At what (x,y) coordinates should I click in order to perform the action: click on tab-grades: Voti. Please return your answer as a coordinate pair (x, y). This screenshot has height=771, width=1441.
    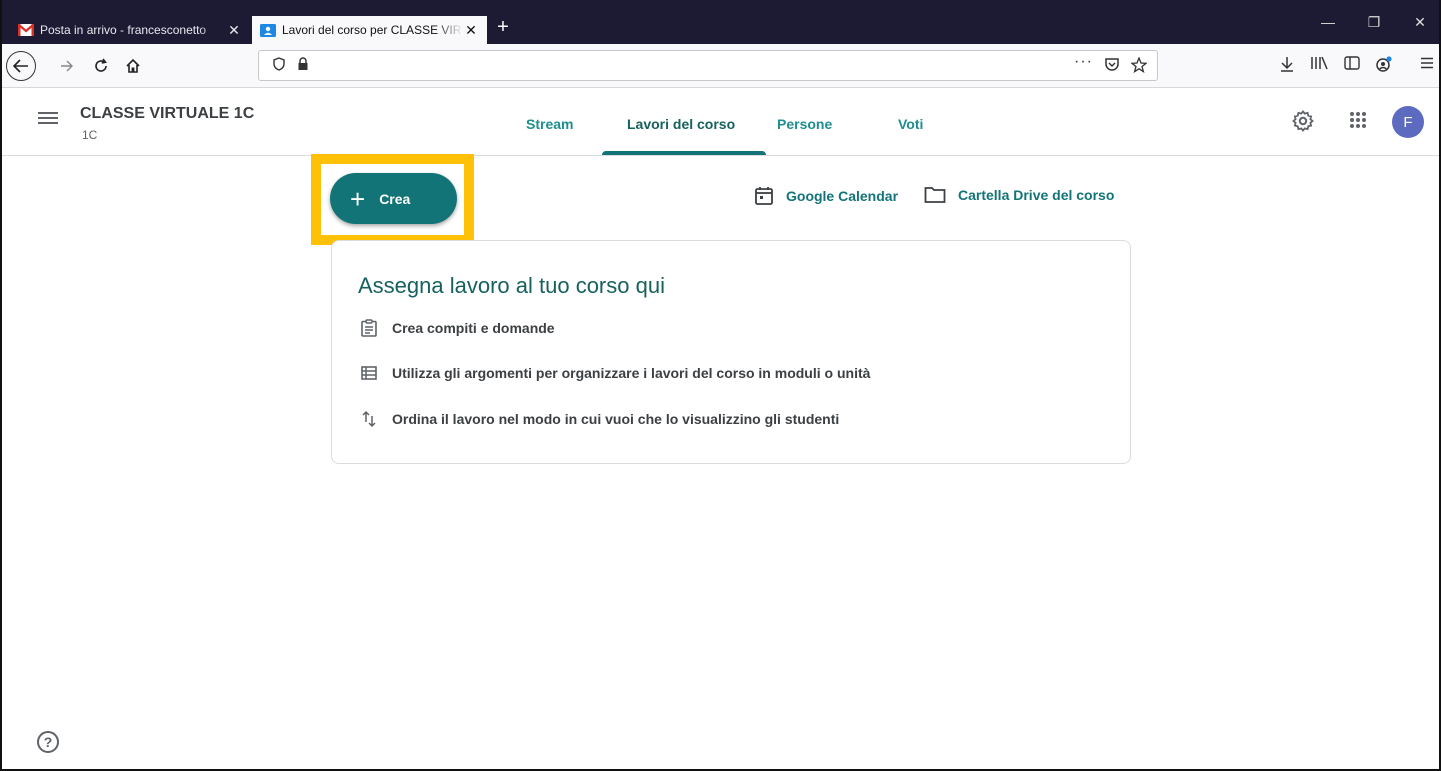
    Looking at the image, I should click on (910, 124).